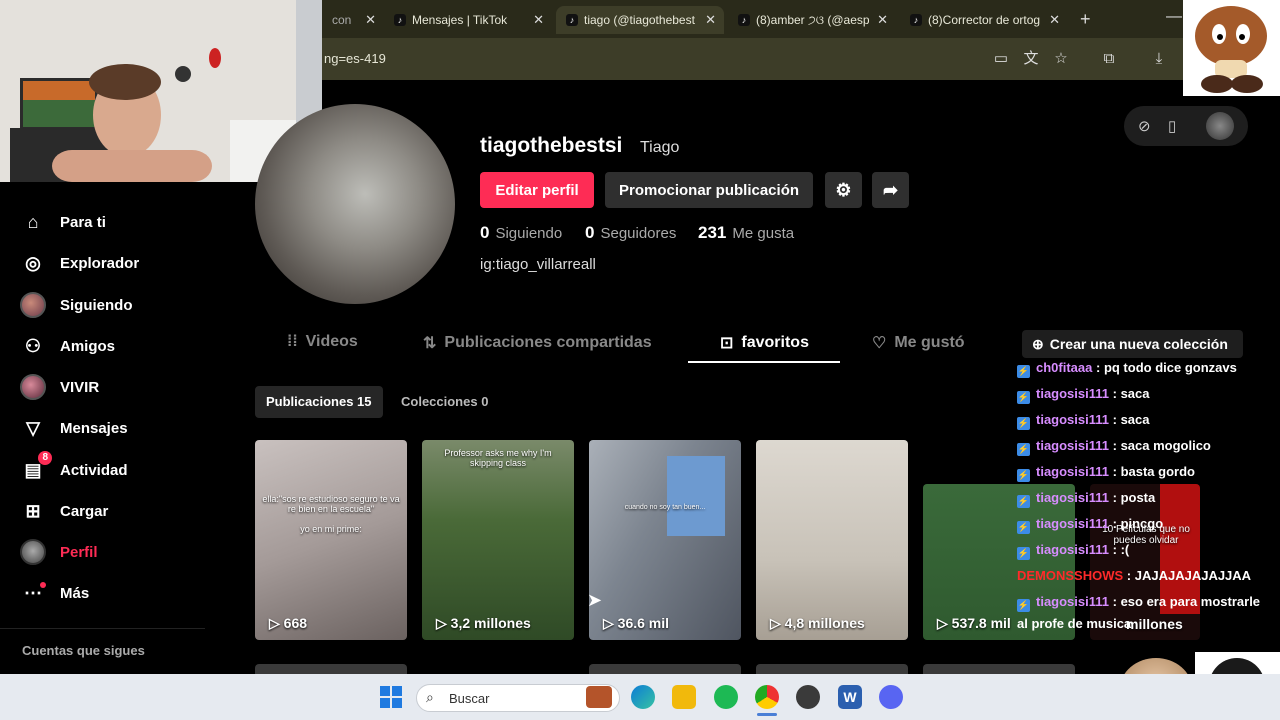 The image size is (1280, 720). What do you see at coordinates (63, 222) in the screenshot?
I see `sidebar-item-para-ti: ⌂ Para ti` at bounding box center [63, 222].